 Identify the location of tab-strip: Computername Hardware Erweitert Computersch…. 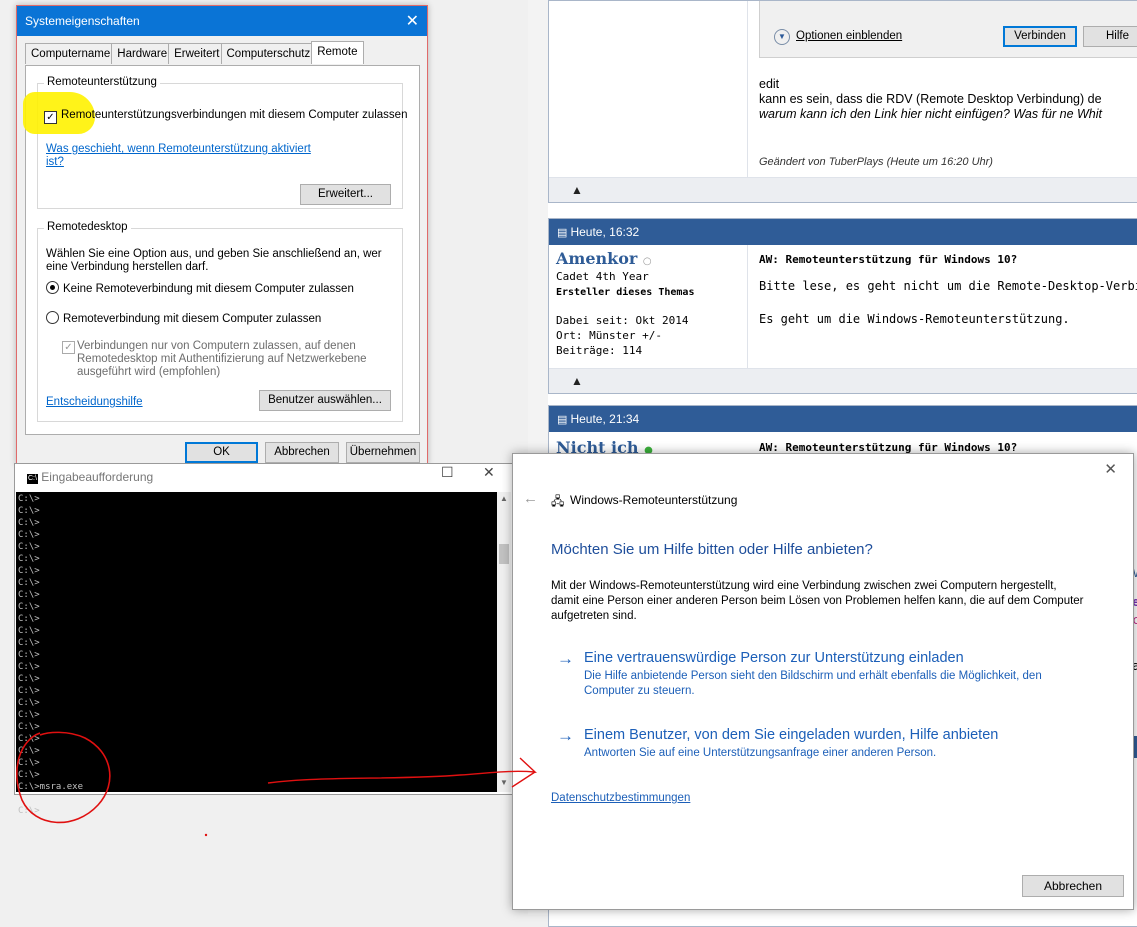
(194, 53).